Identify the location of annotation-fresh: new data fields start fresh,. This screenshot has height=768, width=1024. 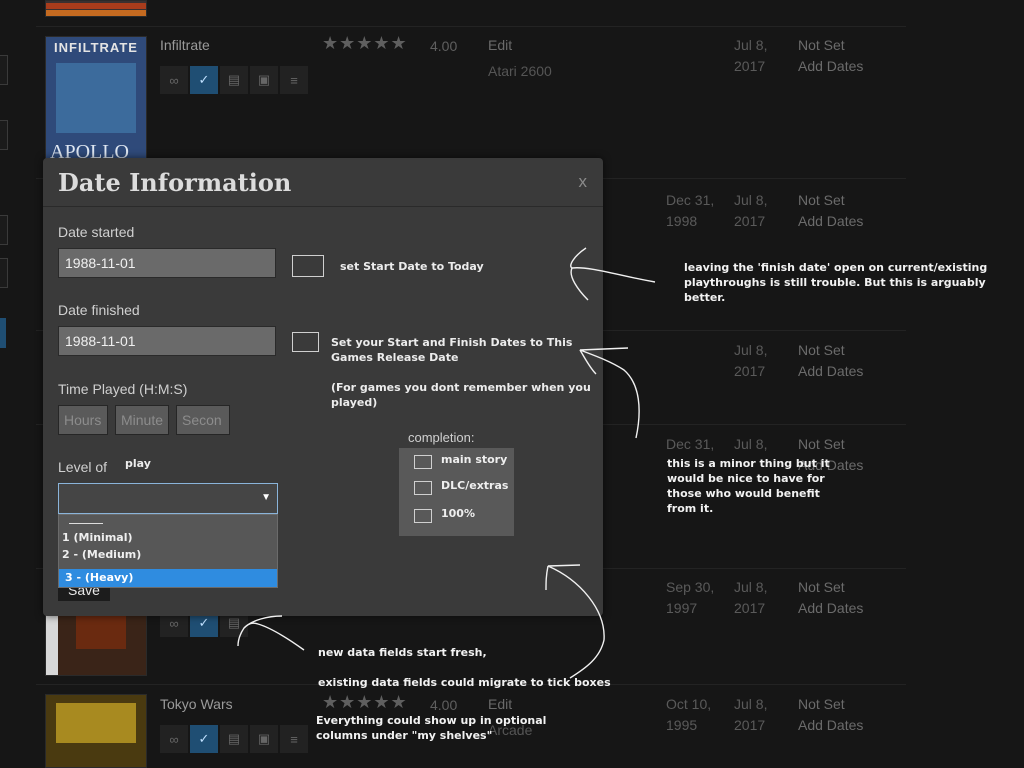
(402, 652).